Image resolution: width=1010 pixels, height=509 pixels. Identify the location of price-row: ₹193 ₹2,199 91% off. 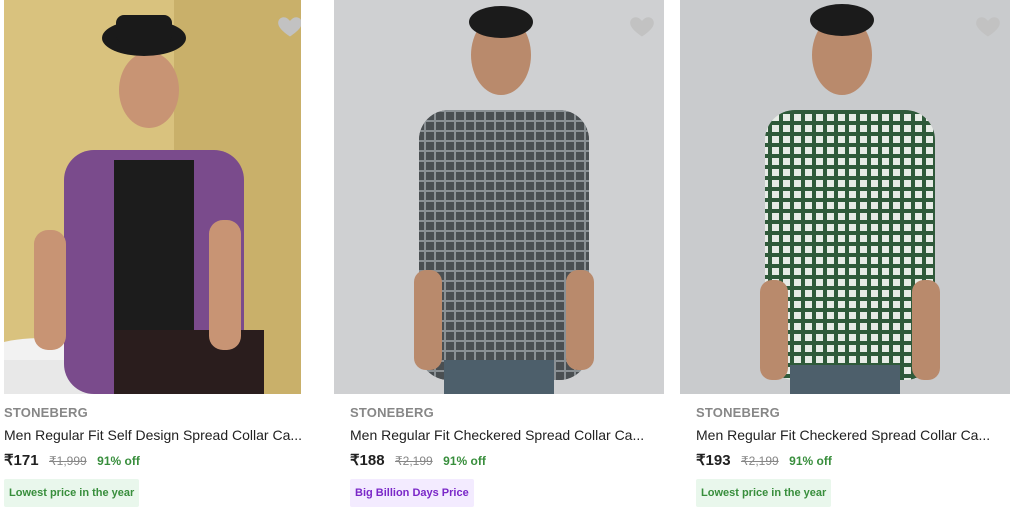
(853, 461).